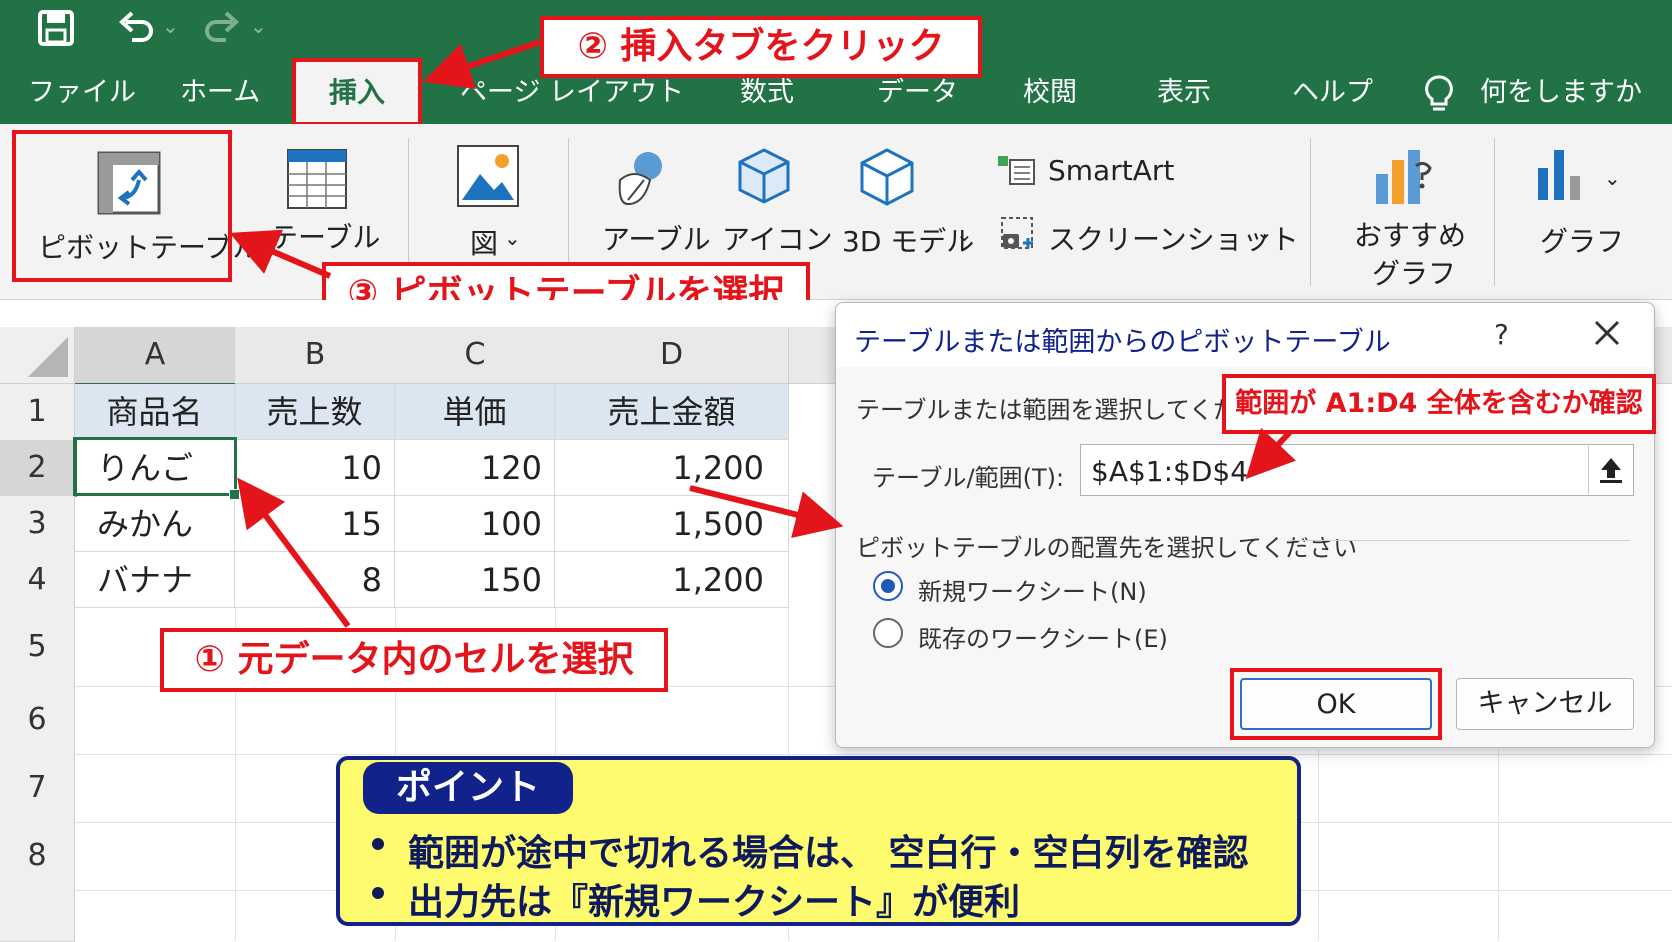 This screenshot has width=1672, height=942. I want to click on point-line-1: 範囲が途中で切れる場合は、 空白行・空白列を確認, so click(828, 853).